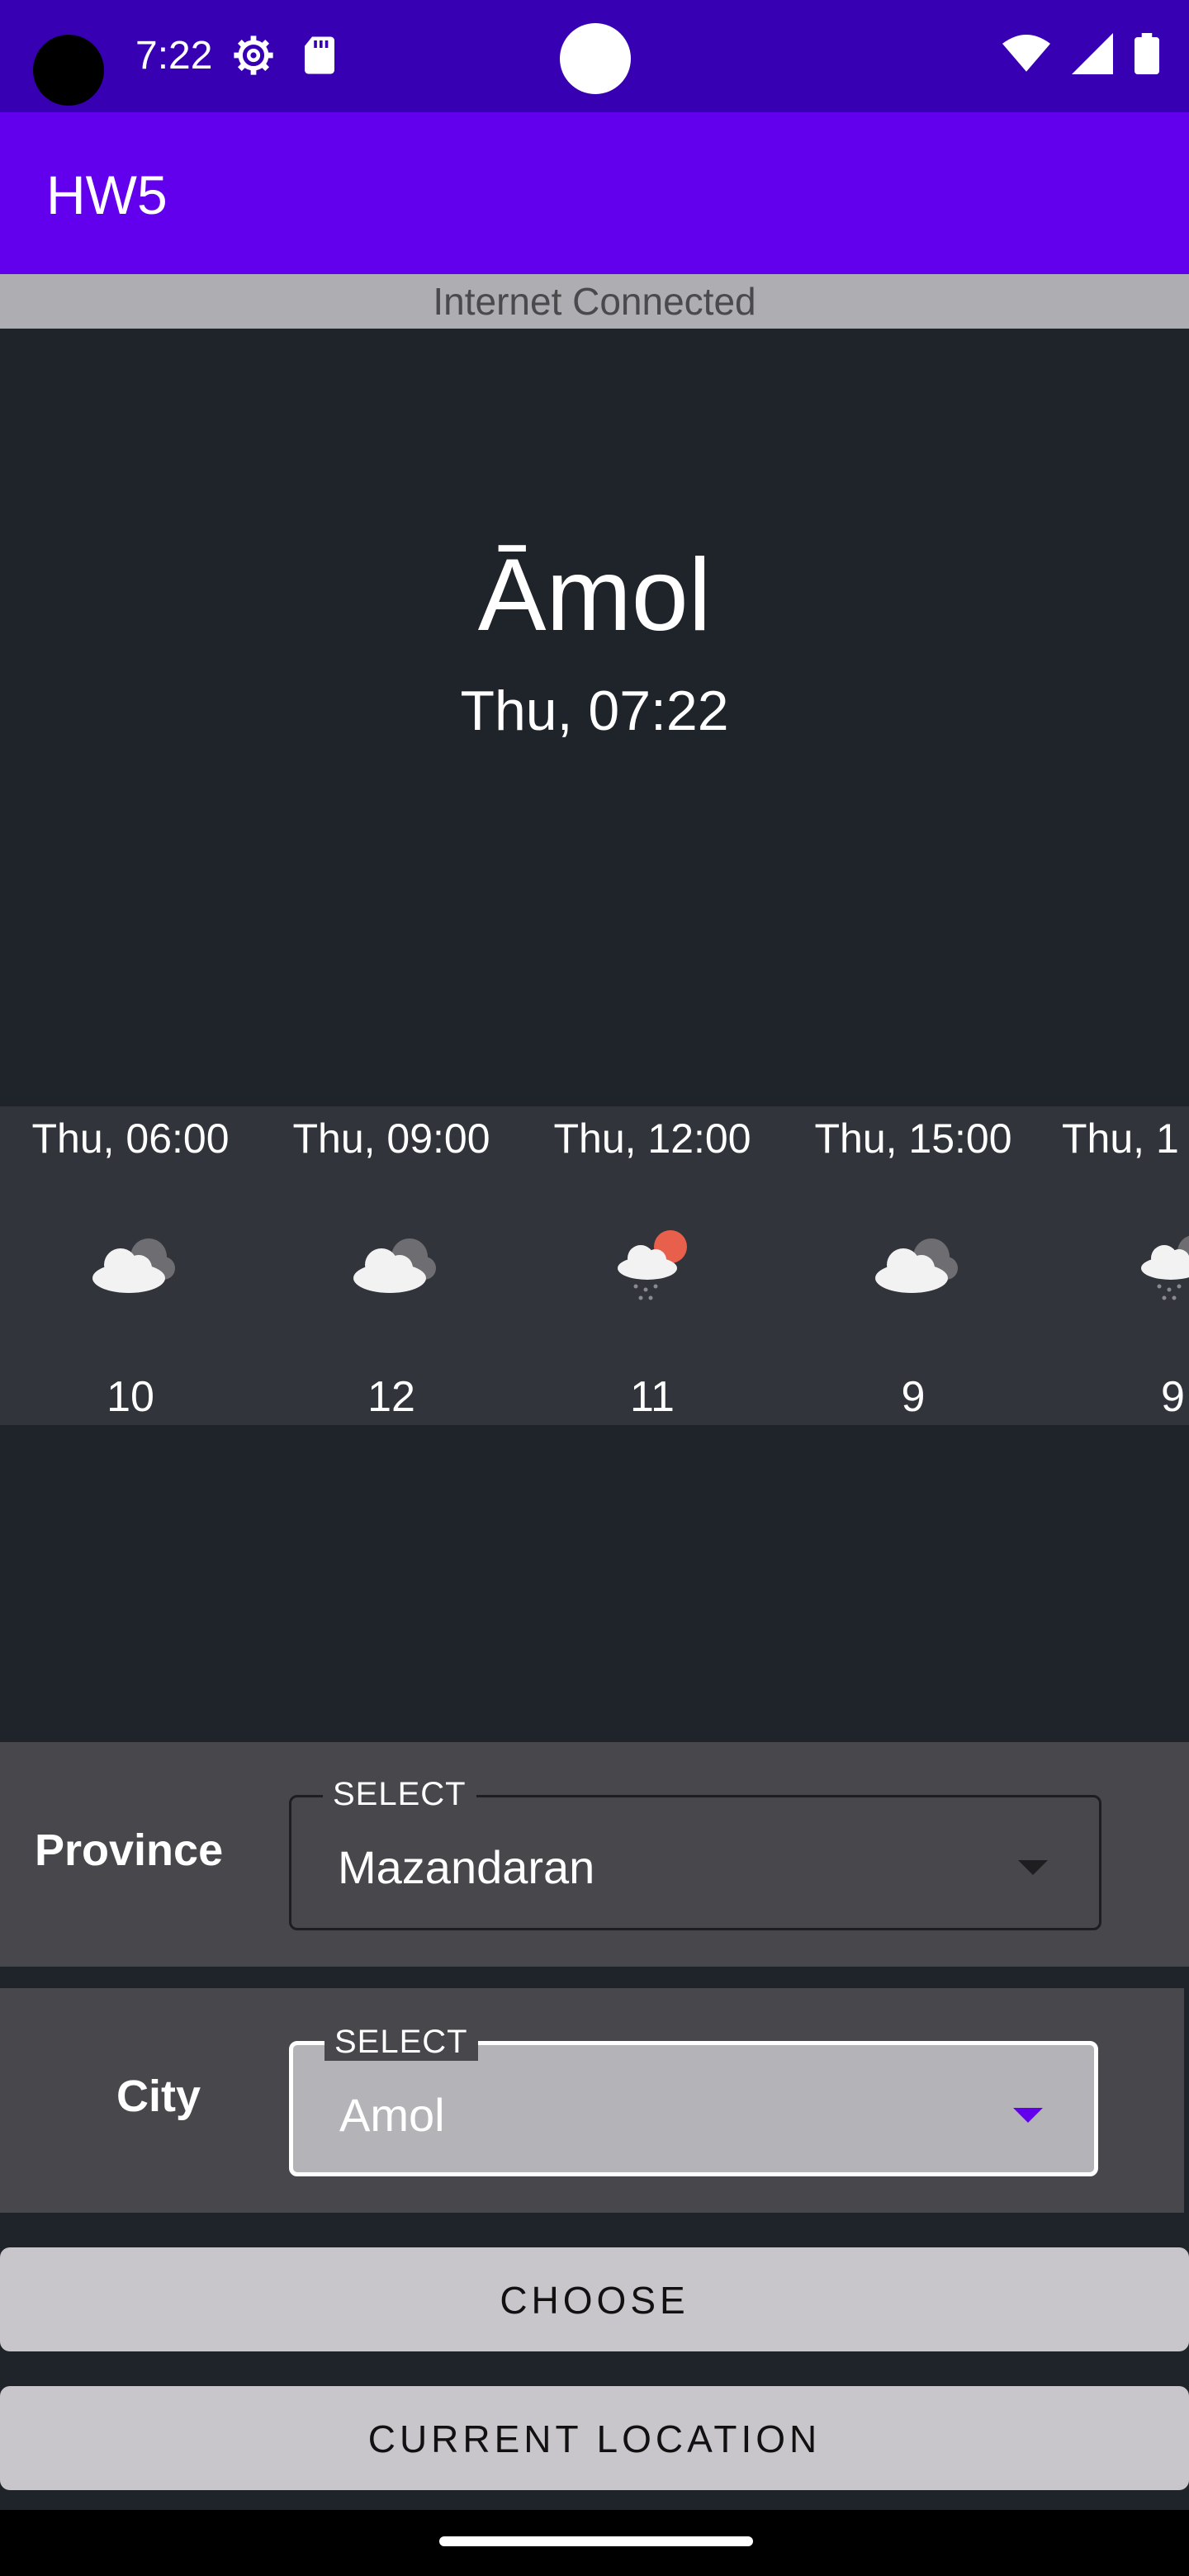  I want to click on choose-button: CHOOSE, so click(594, 2299).